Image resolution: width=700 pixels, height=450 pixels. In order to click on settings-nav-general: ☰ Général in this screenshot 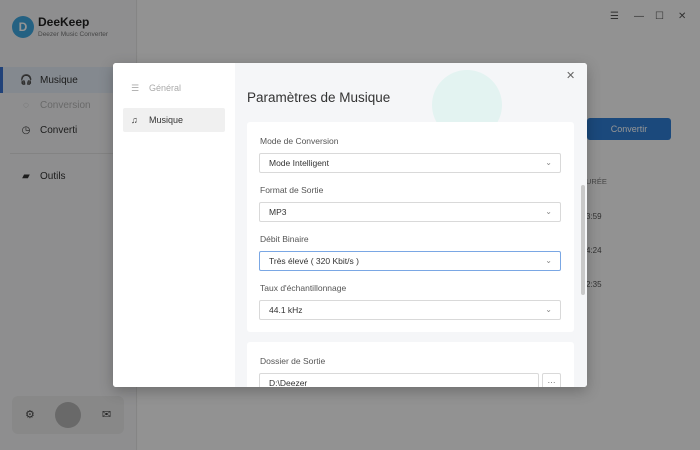, I will do `click(174, 88)`.